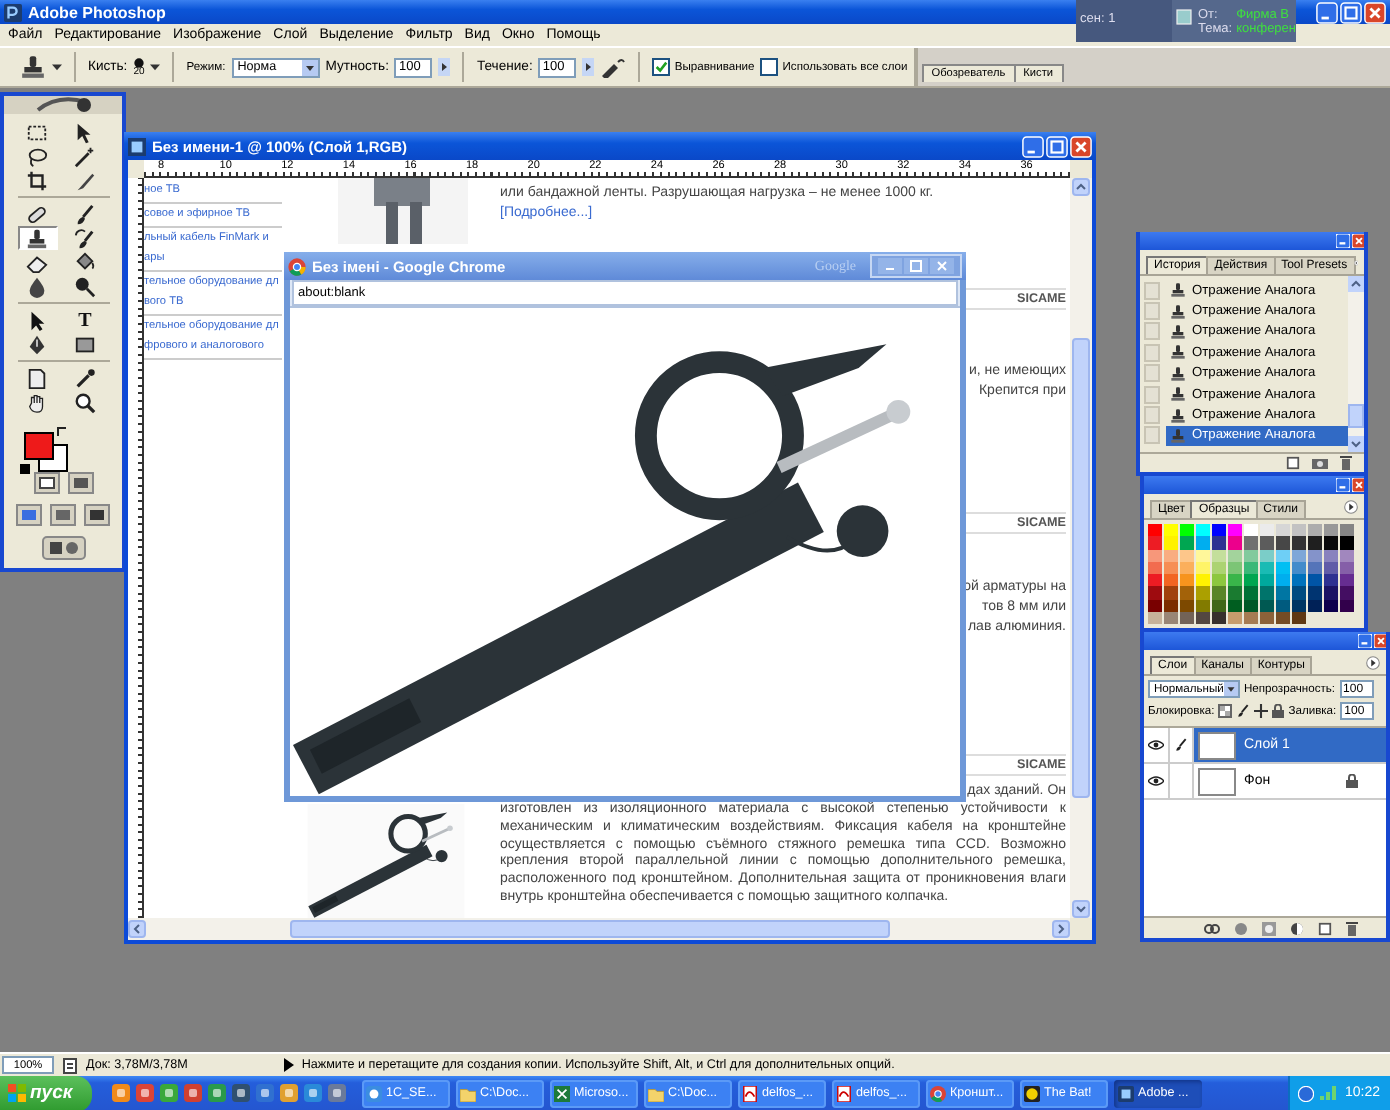 This screenshot has width=1390, height=1110. Describe the element at coordinates (97, 12) in the screenshot. I see `window-title: Adobe Photoshop` at that location.